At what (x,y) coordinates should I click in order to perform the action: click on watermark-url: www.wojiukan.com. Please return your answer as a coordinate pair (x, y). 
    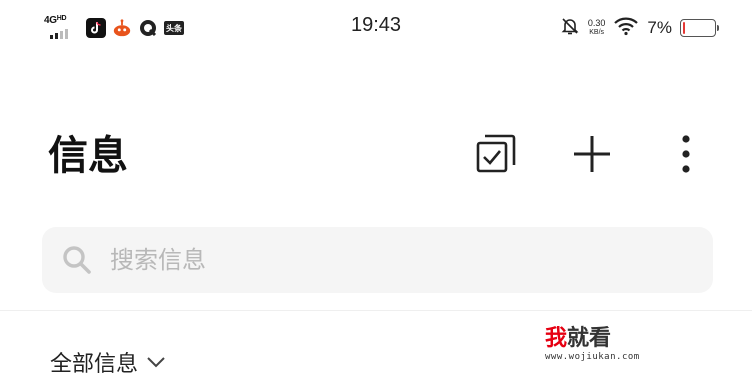
    Looking at the image, I should click on (592, 357).